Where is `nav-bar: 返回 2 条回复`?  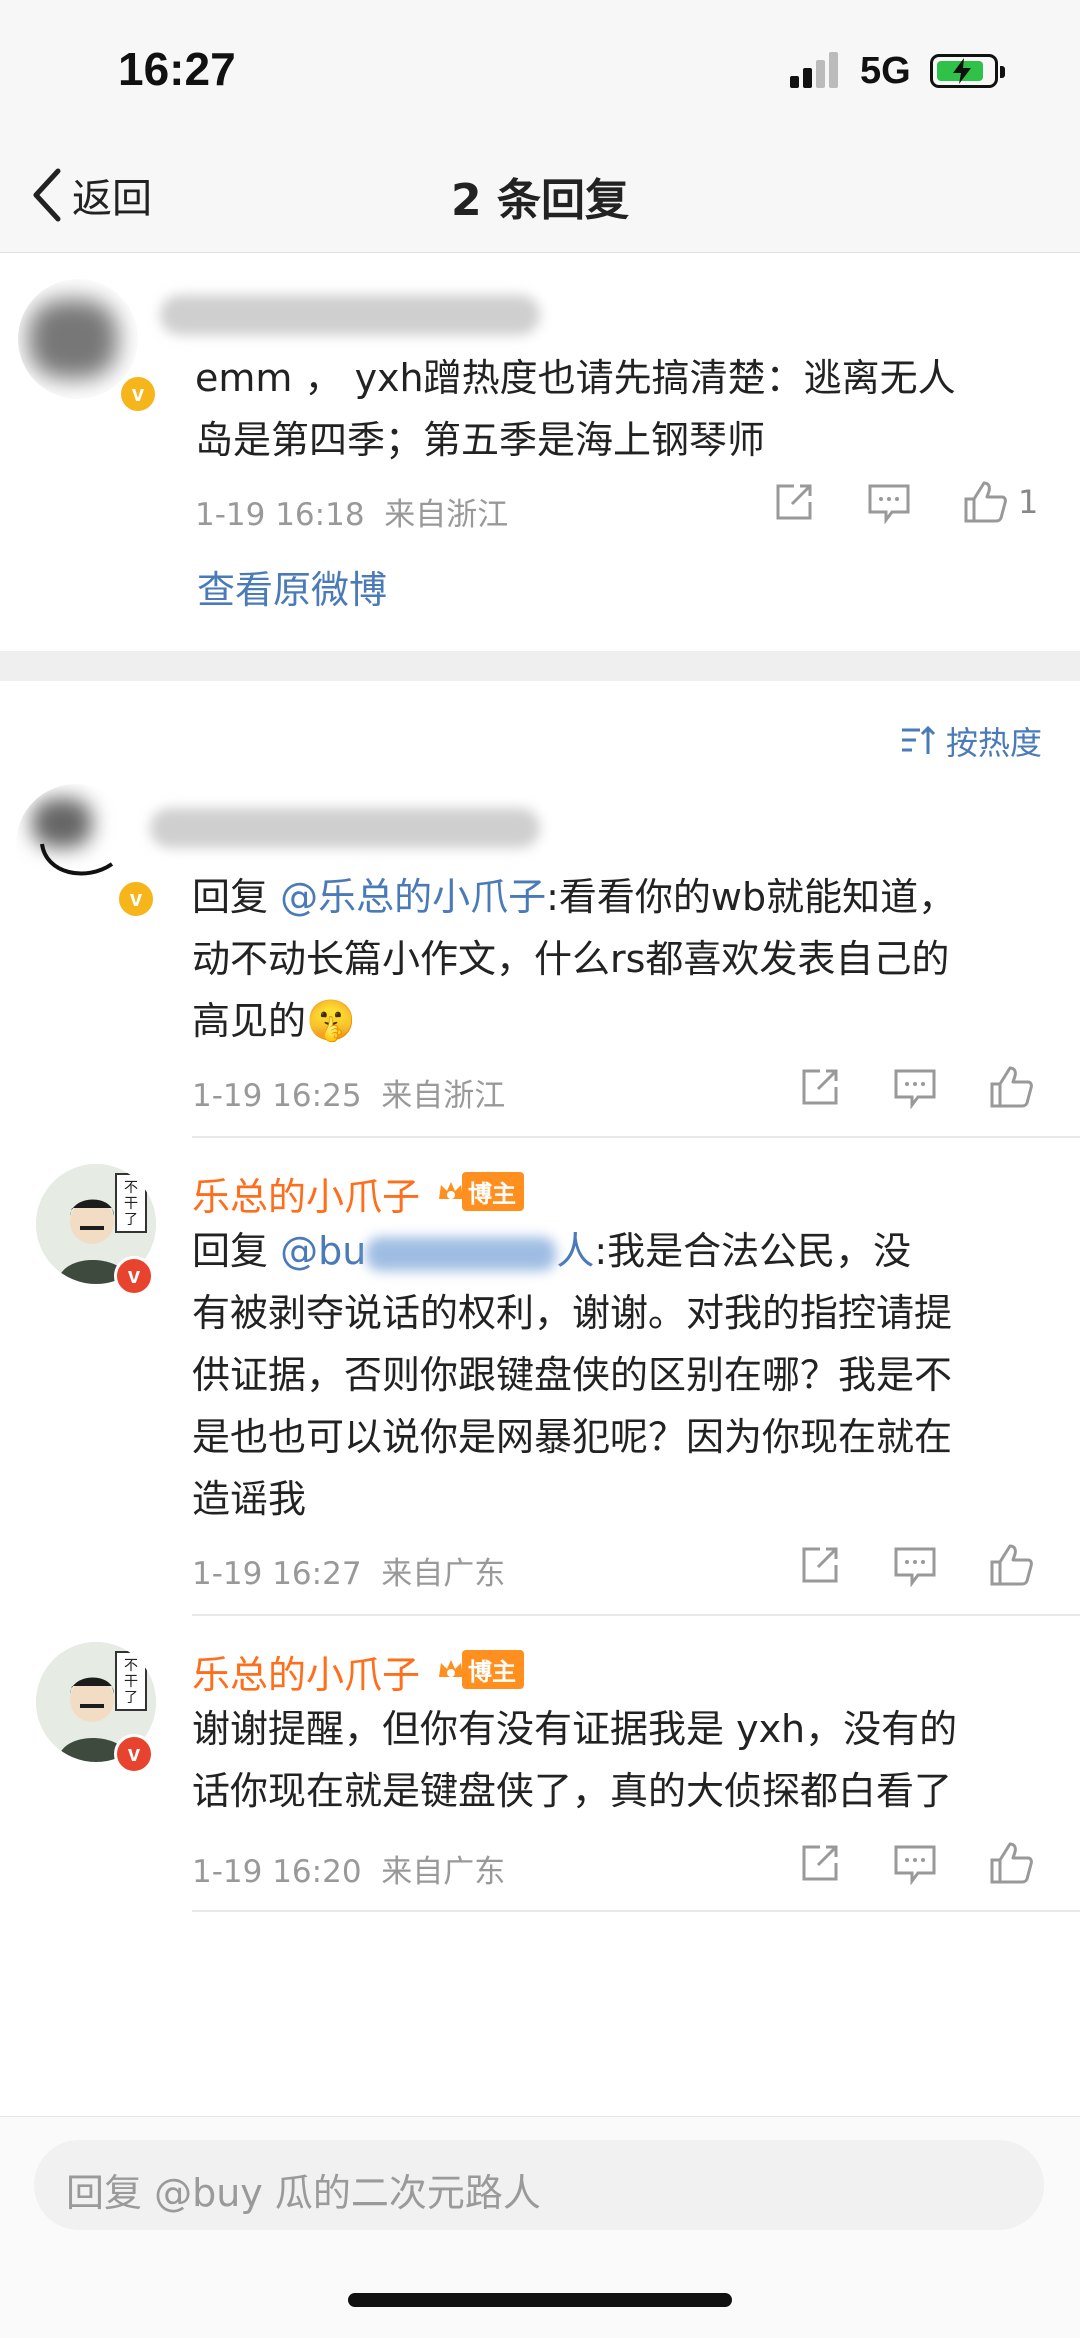 nav-bar: 返回 2 条回复 is located at coordinates (540, 196).